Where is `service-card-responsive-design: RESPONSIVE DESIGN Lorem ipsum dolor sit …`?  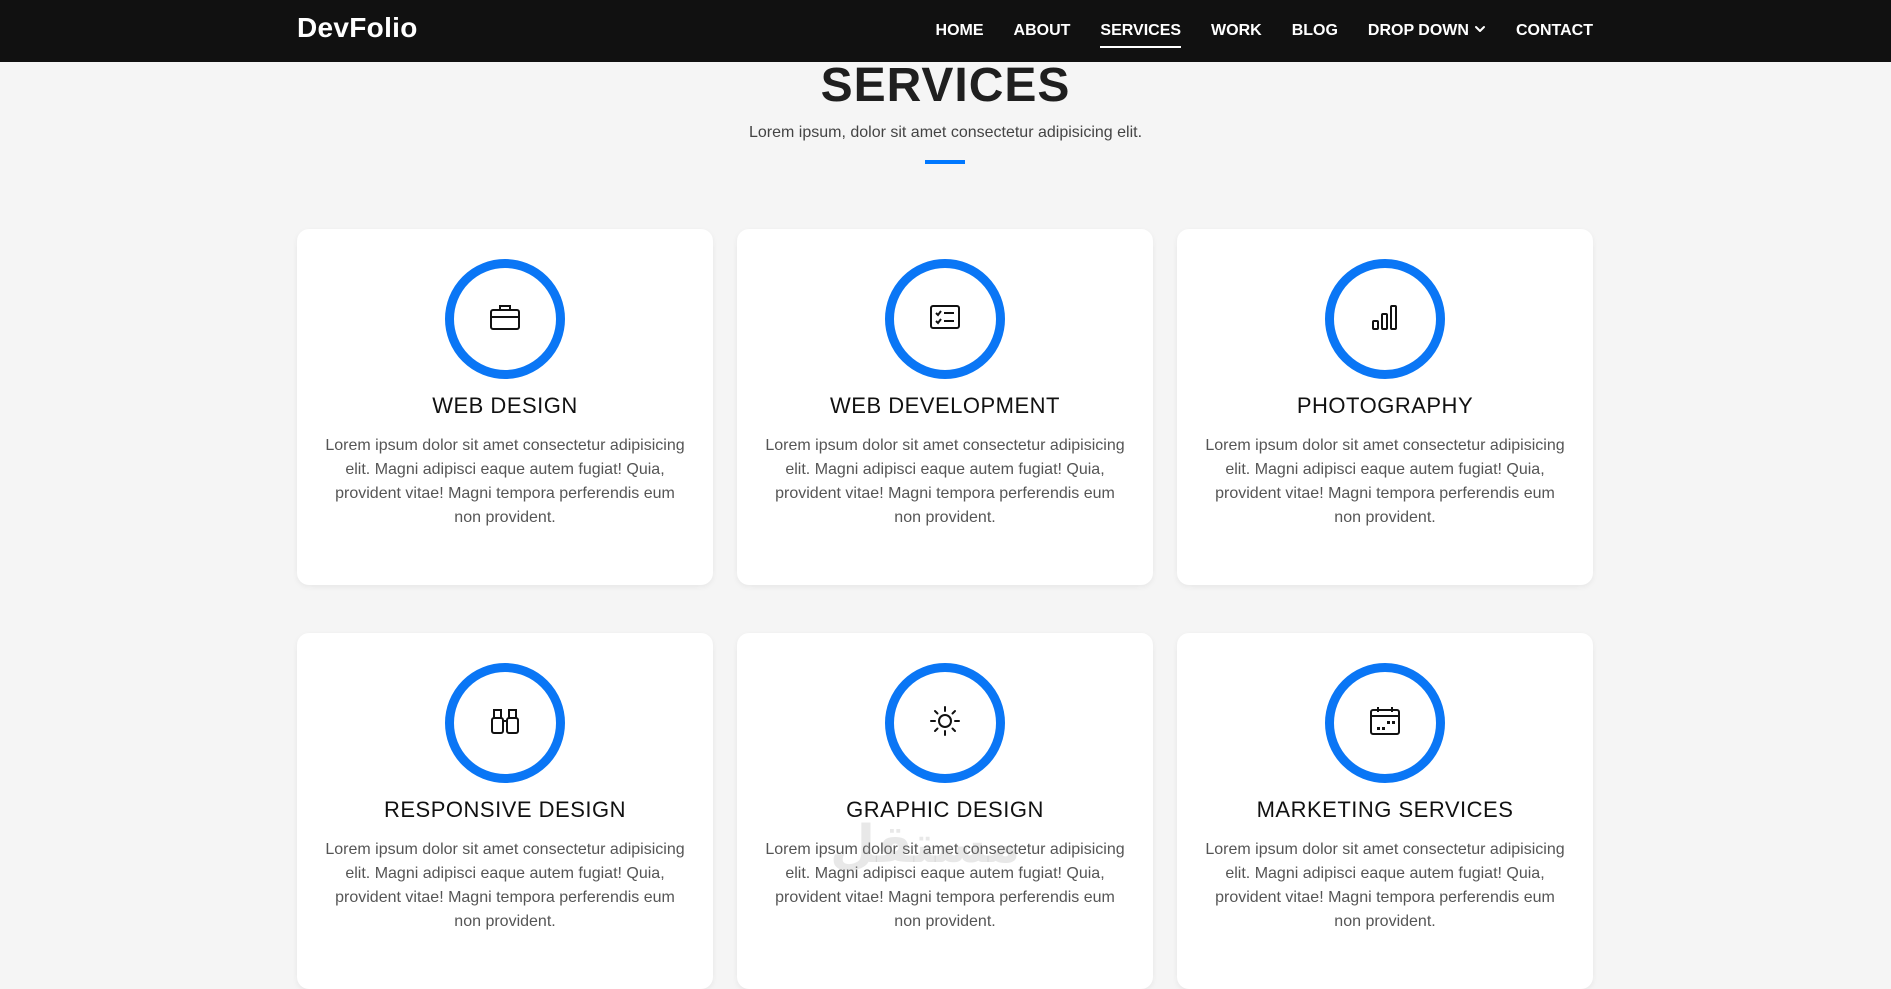
service-card-responsive-design: RESPONSIVE DESIGN Lorem ipsum dolor sit … is located at coordinates (505, 811).